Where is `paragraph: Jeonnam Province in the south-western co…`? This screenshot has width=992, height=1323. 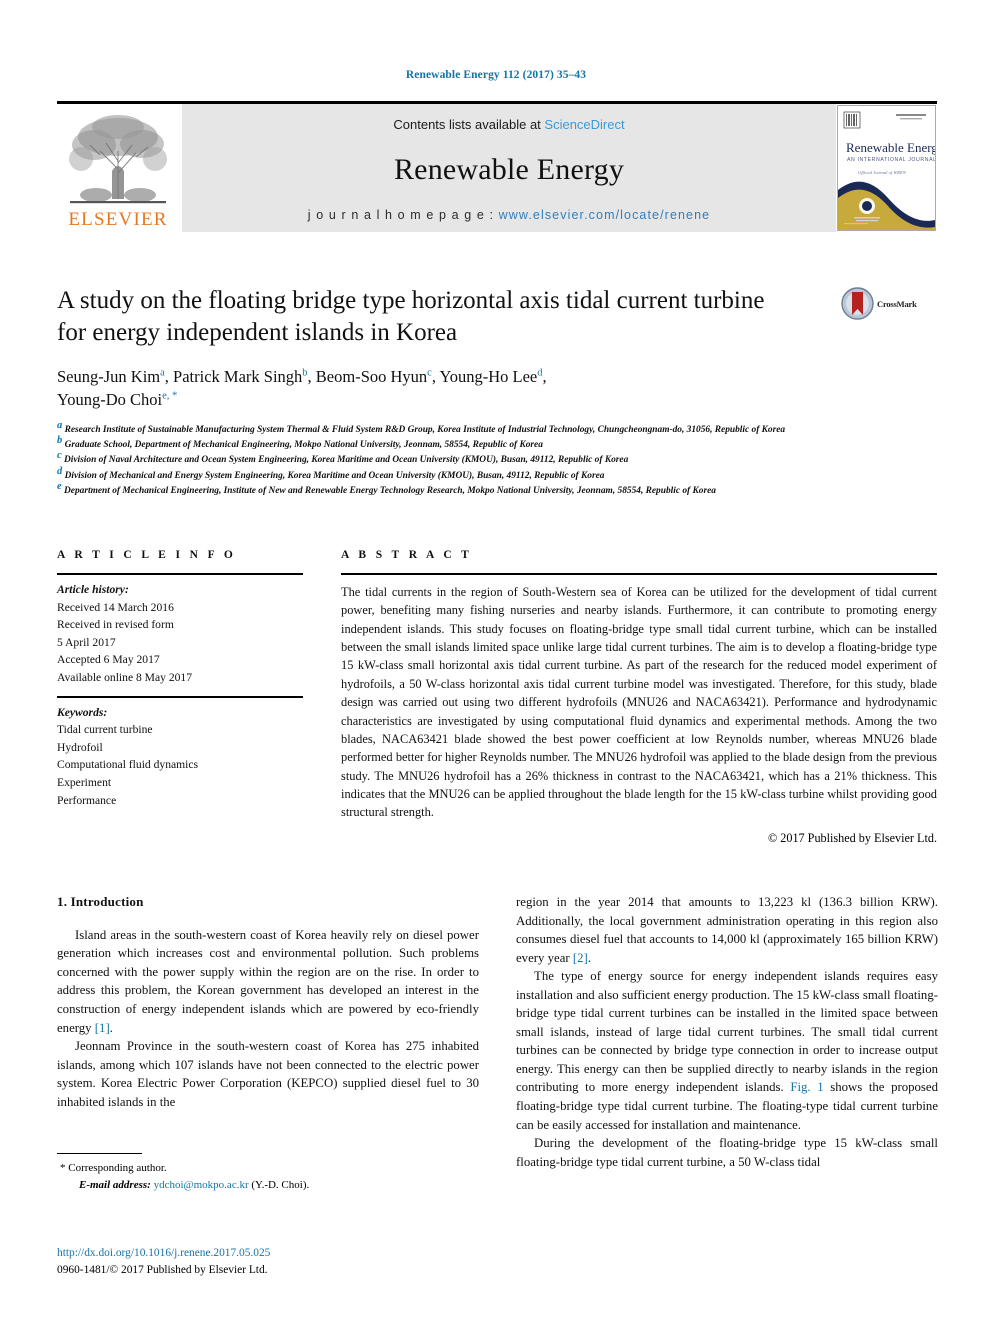
paragraph: Jeonnam Province in the south-western co… is located at coordinates (268, 1074).